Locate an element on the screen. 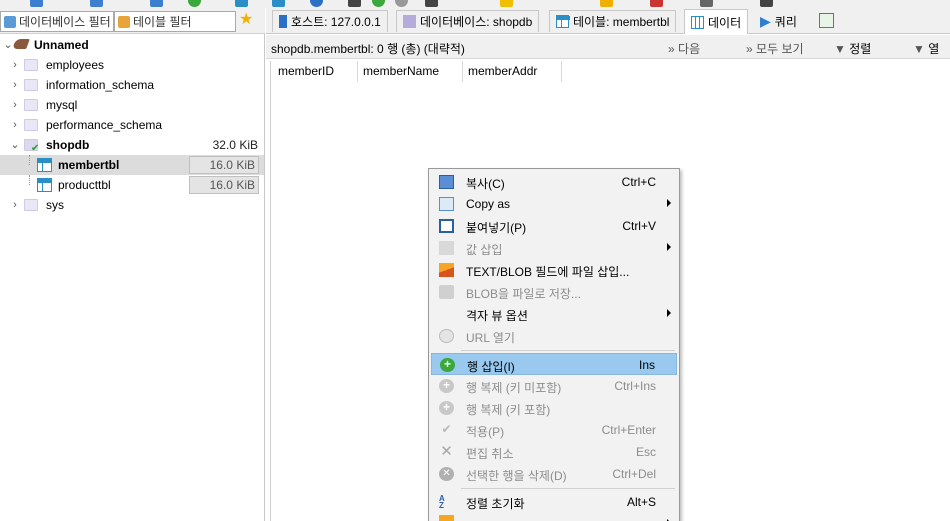 The height and width of the screenshot is (521, 950). menu-item-grid-options: 격자 뷰 옵션 is located at coordinates (554, 314).